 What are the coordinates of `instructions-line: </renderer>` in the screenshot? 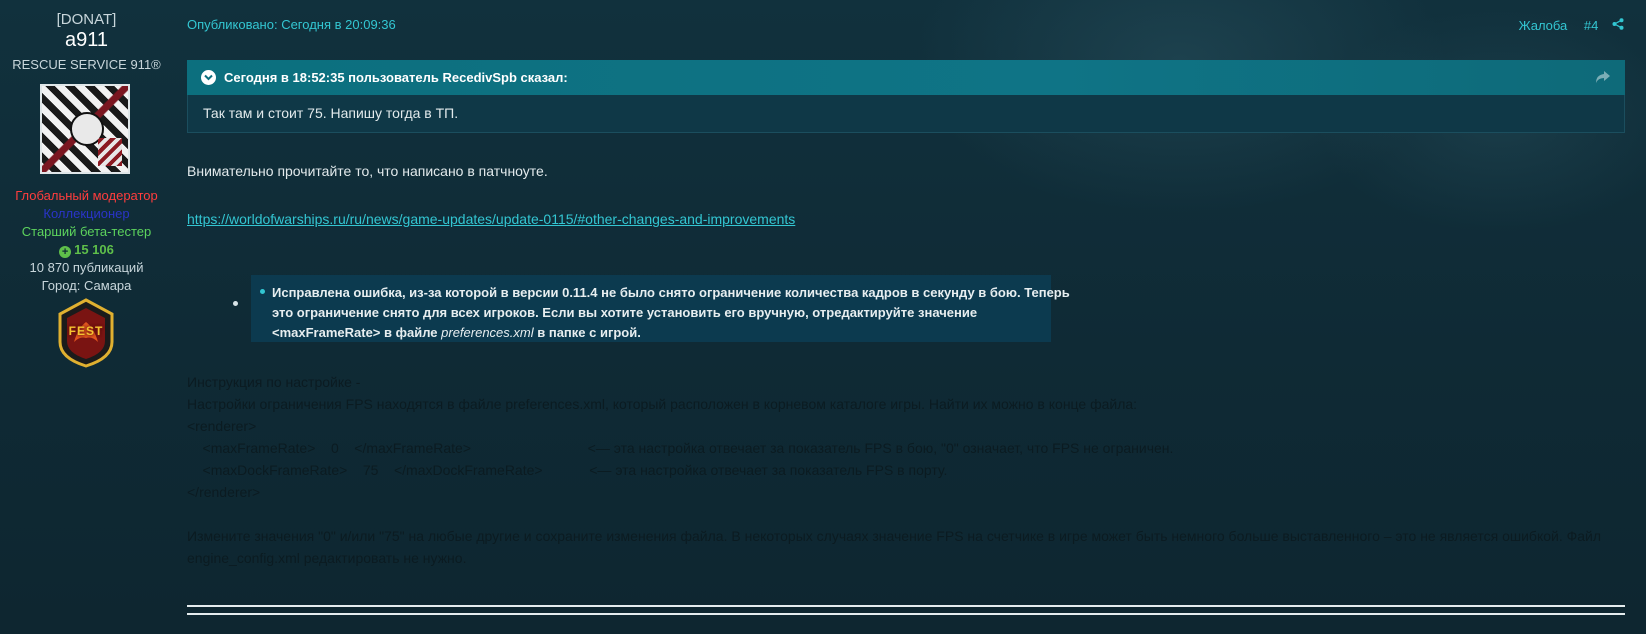 It's located at (224, 492).